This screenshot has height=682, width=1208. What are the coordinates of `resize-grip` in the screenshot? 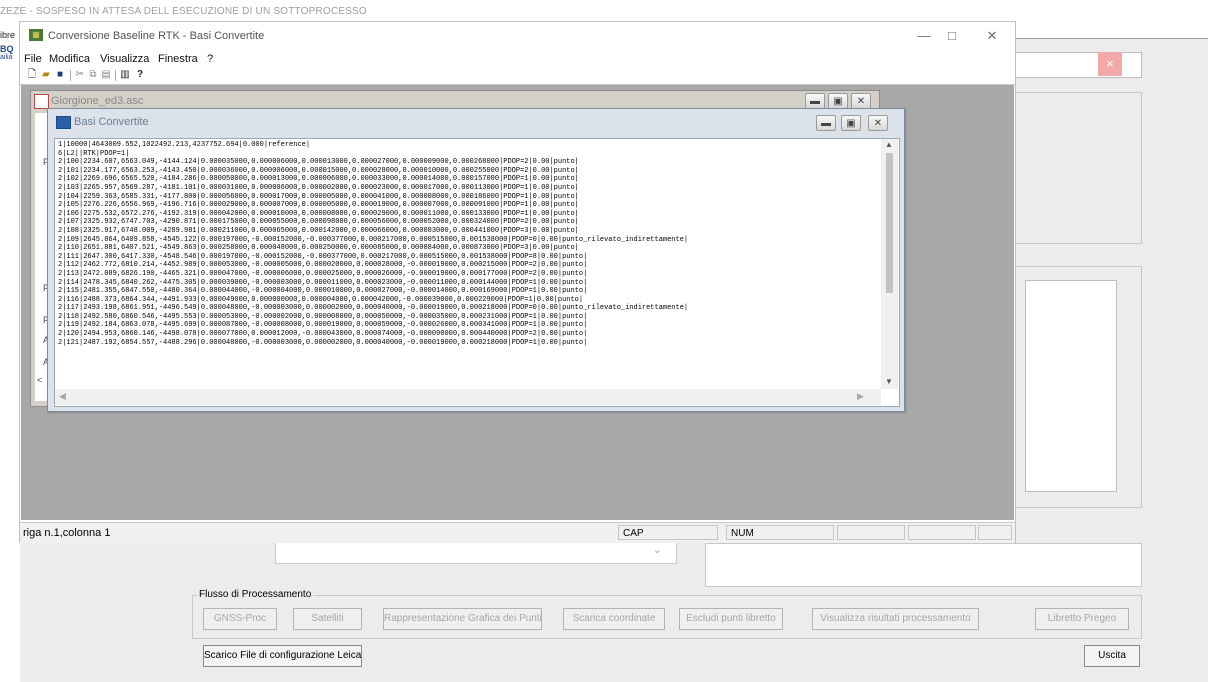 It's located at (995, 532).